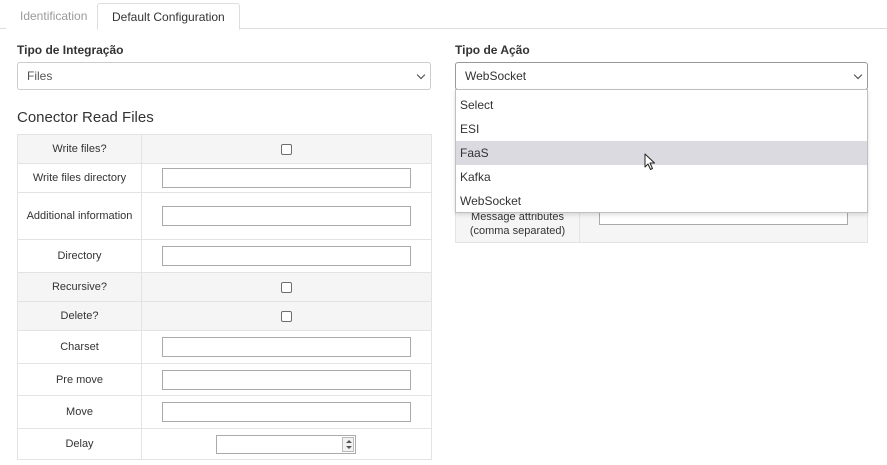 This screenshot has height=465, width=887. I want to click on charset-input, so click(286, 347).